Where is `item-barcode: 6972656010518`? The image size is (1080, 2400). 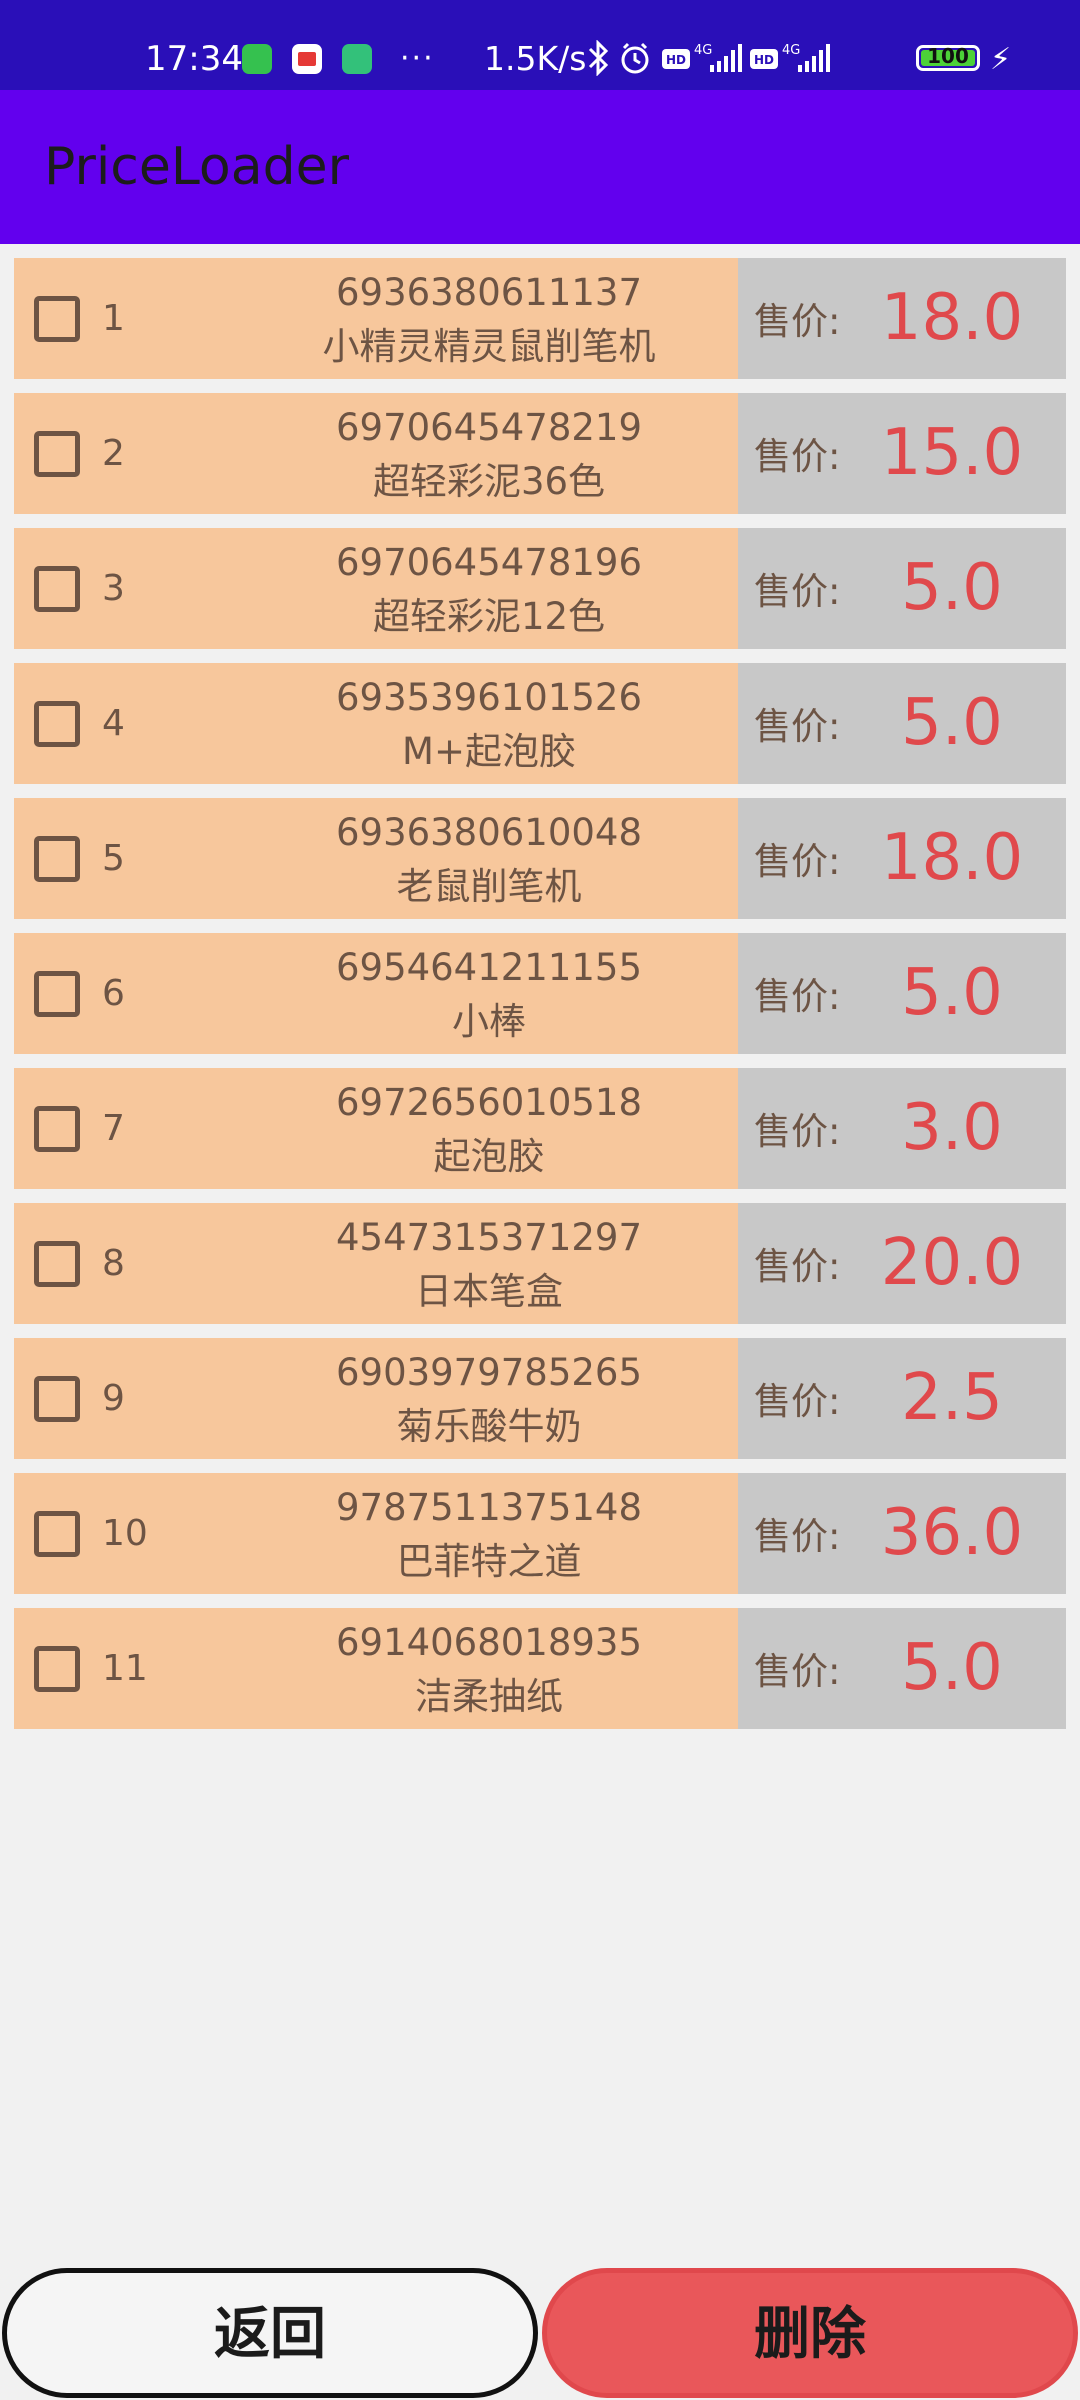
item-barcode: 6972656010518 is located at coordinates (489, 1102).